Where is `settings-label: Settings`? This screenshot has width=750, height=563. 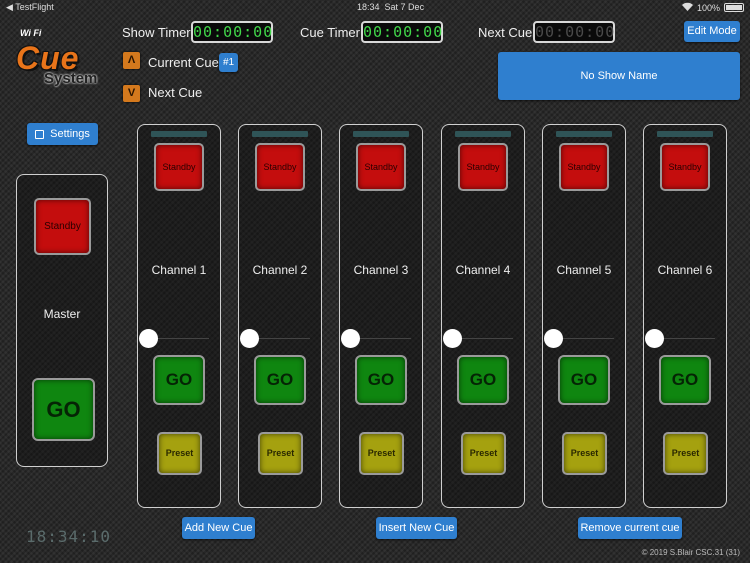 settings-label: Settings is located at coordinates (70, 134).